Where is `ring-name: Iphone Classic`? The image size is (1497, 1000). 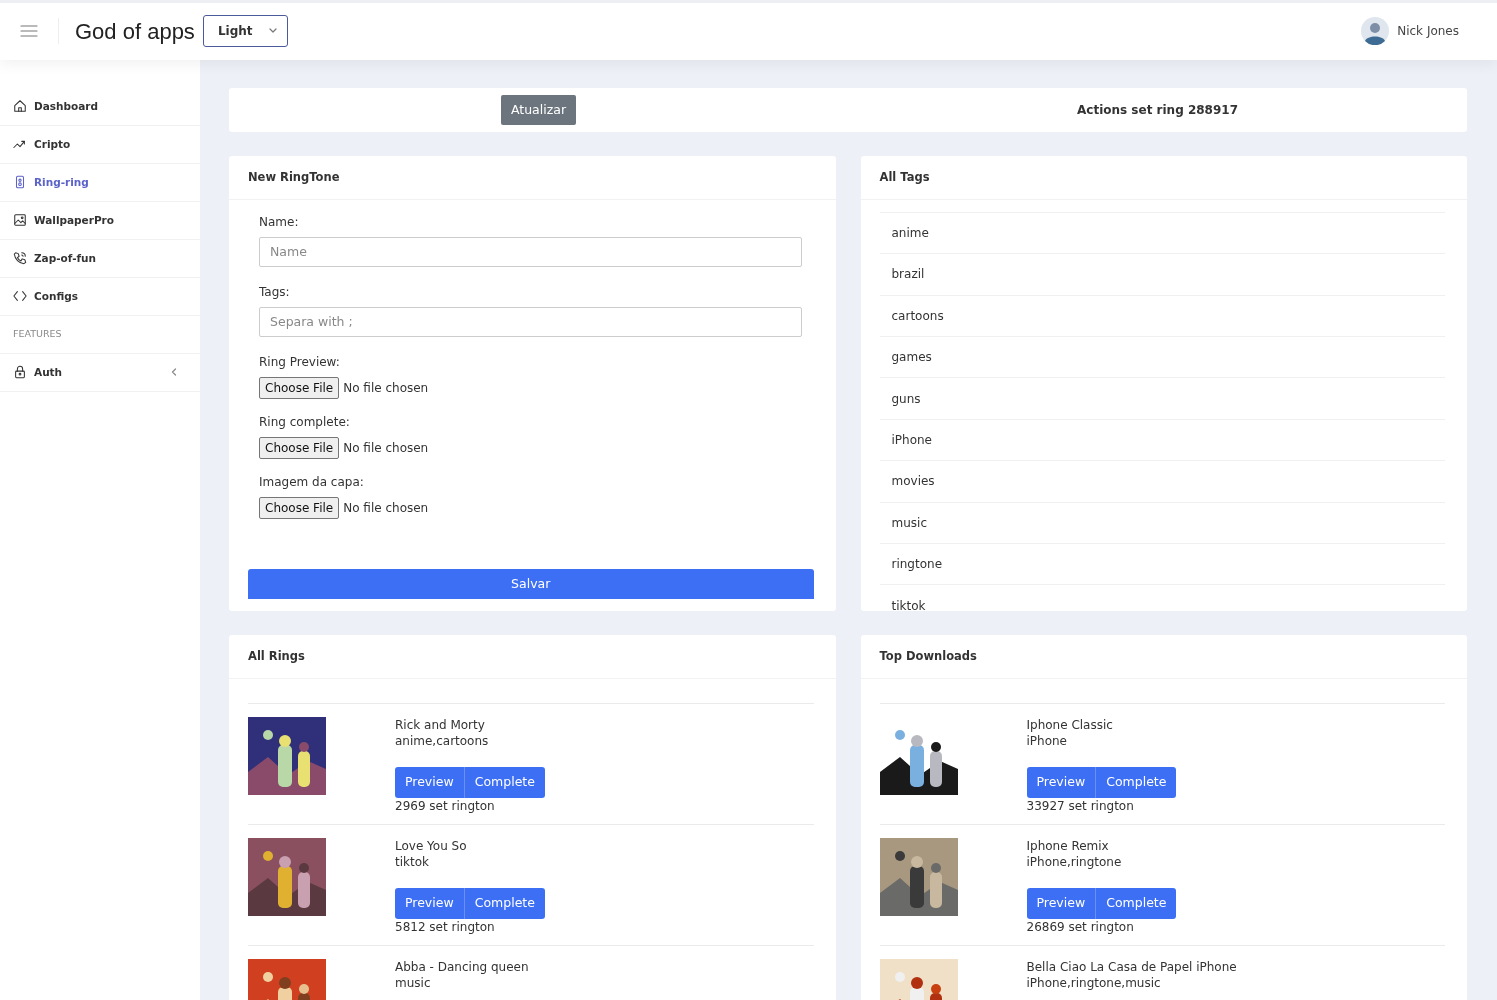
ring-name: Iphone Classic is located at coordinates (1070, 724).